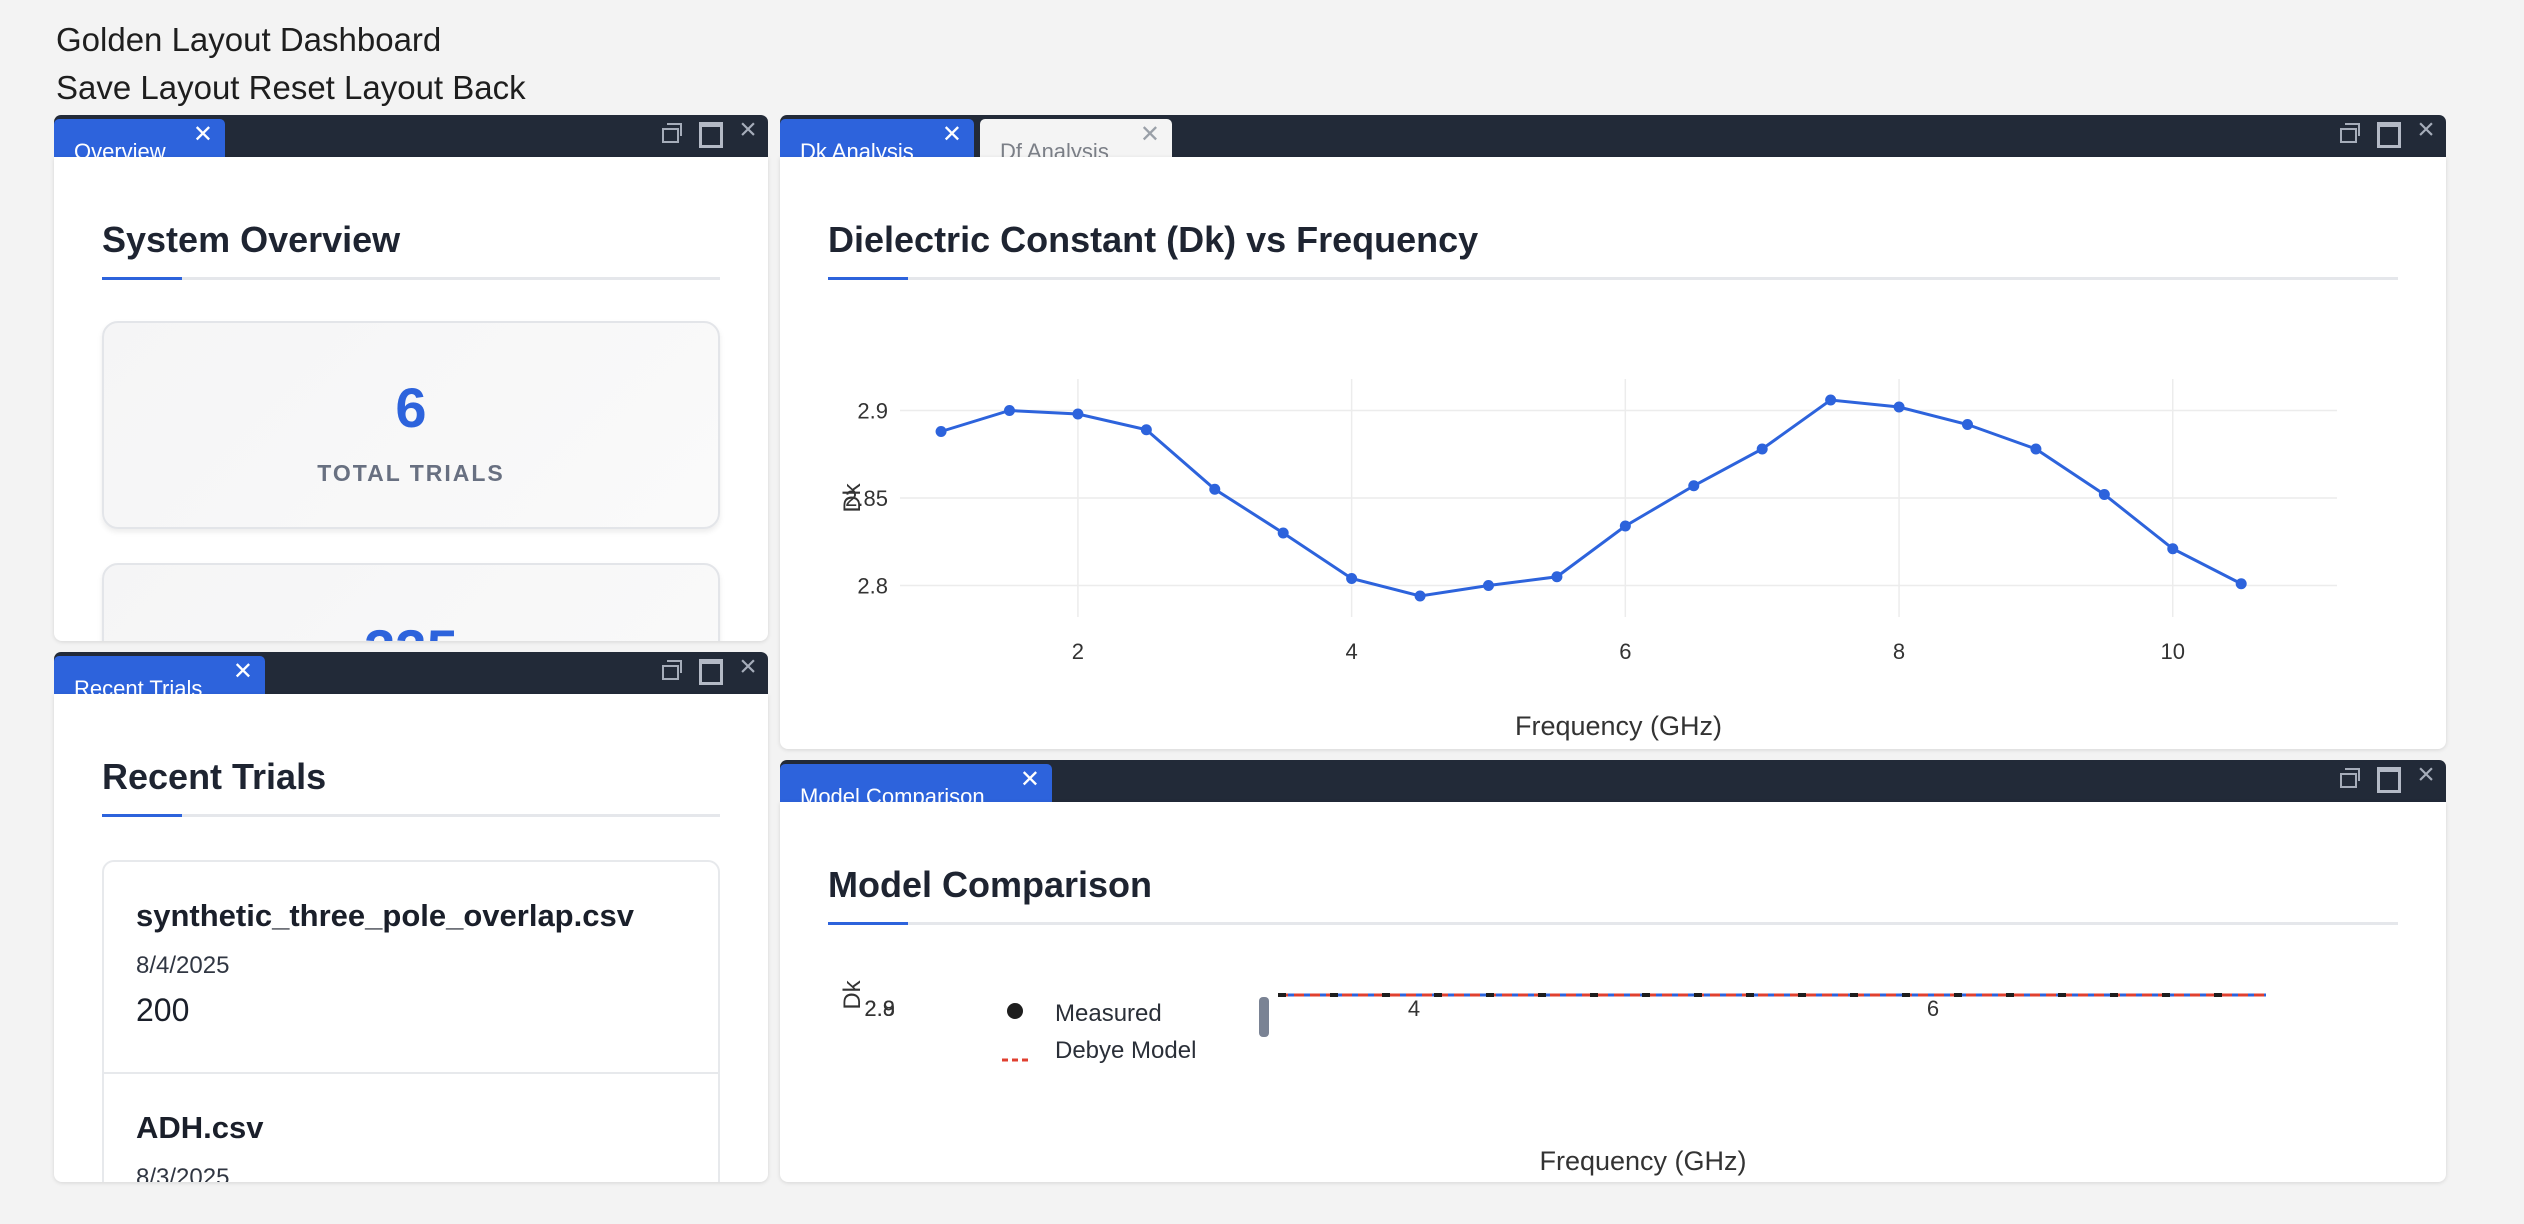  What do you see at coordinates (1613, 781) in the screenshot?
I see `model-comparison-tabbar: Model Comparison ✕ ×` at bounding box center [1613, 781].